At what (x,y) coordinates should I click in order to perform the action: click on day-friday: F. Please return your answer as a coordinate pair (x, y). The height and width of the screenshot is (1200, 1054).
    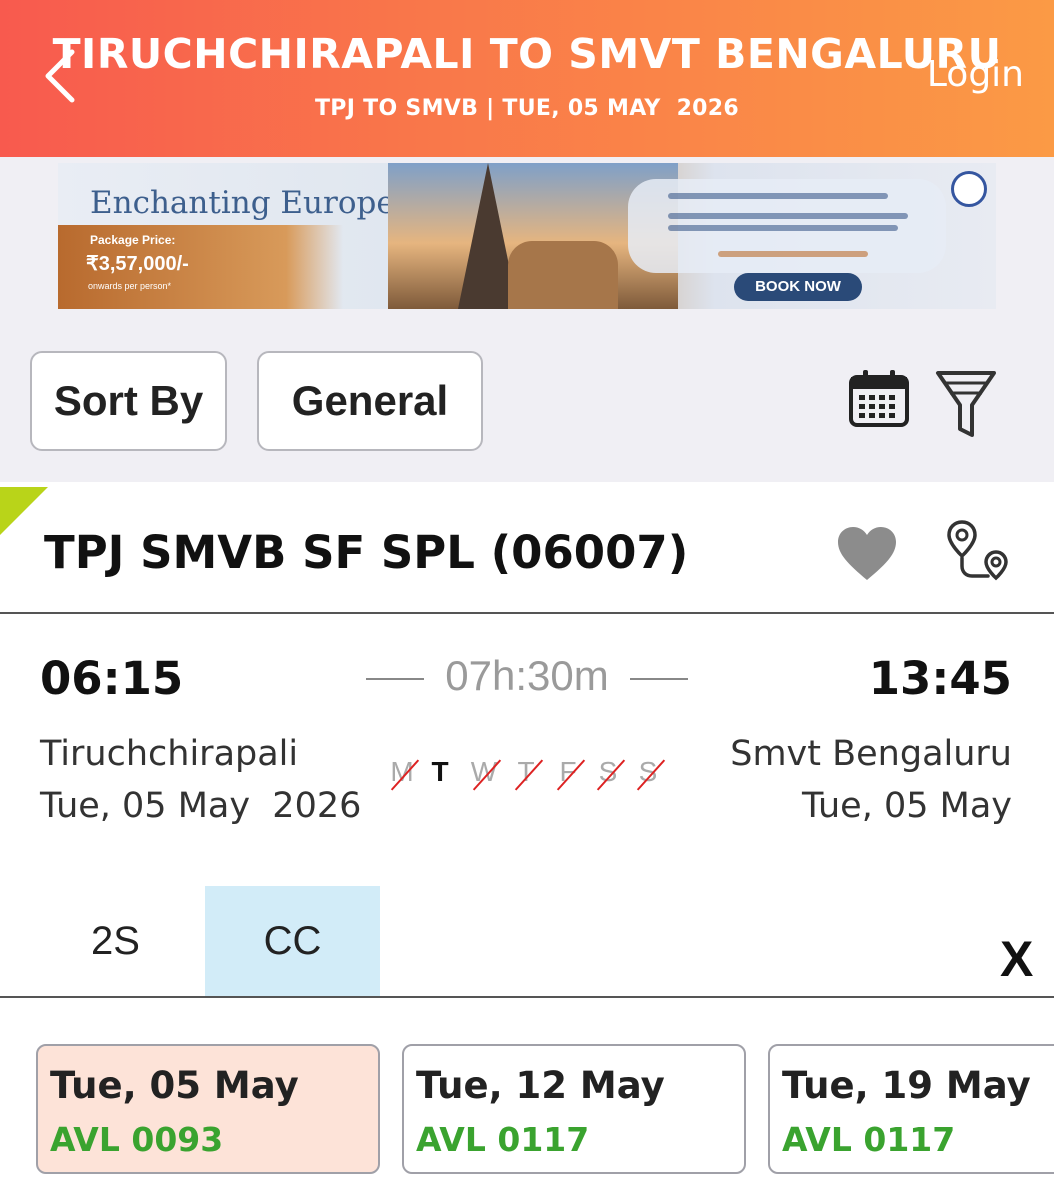
    Looking at the image, I should click on (568, 772).